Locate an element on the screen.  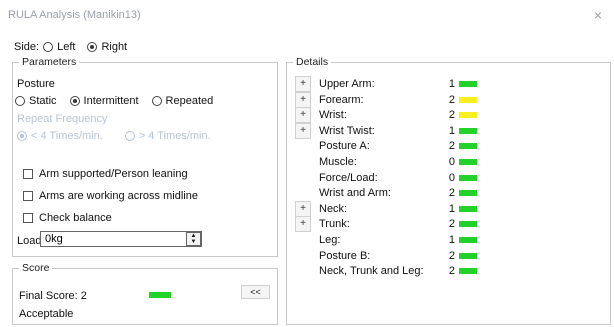
details-row: Muscle: 0 is located at coordinates (449, 162).